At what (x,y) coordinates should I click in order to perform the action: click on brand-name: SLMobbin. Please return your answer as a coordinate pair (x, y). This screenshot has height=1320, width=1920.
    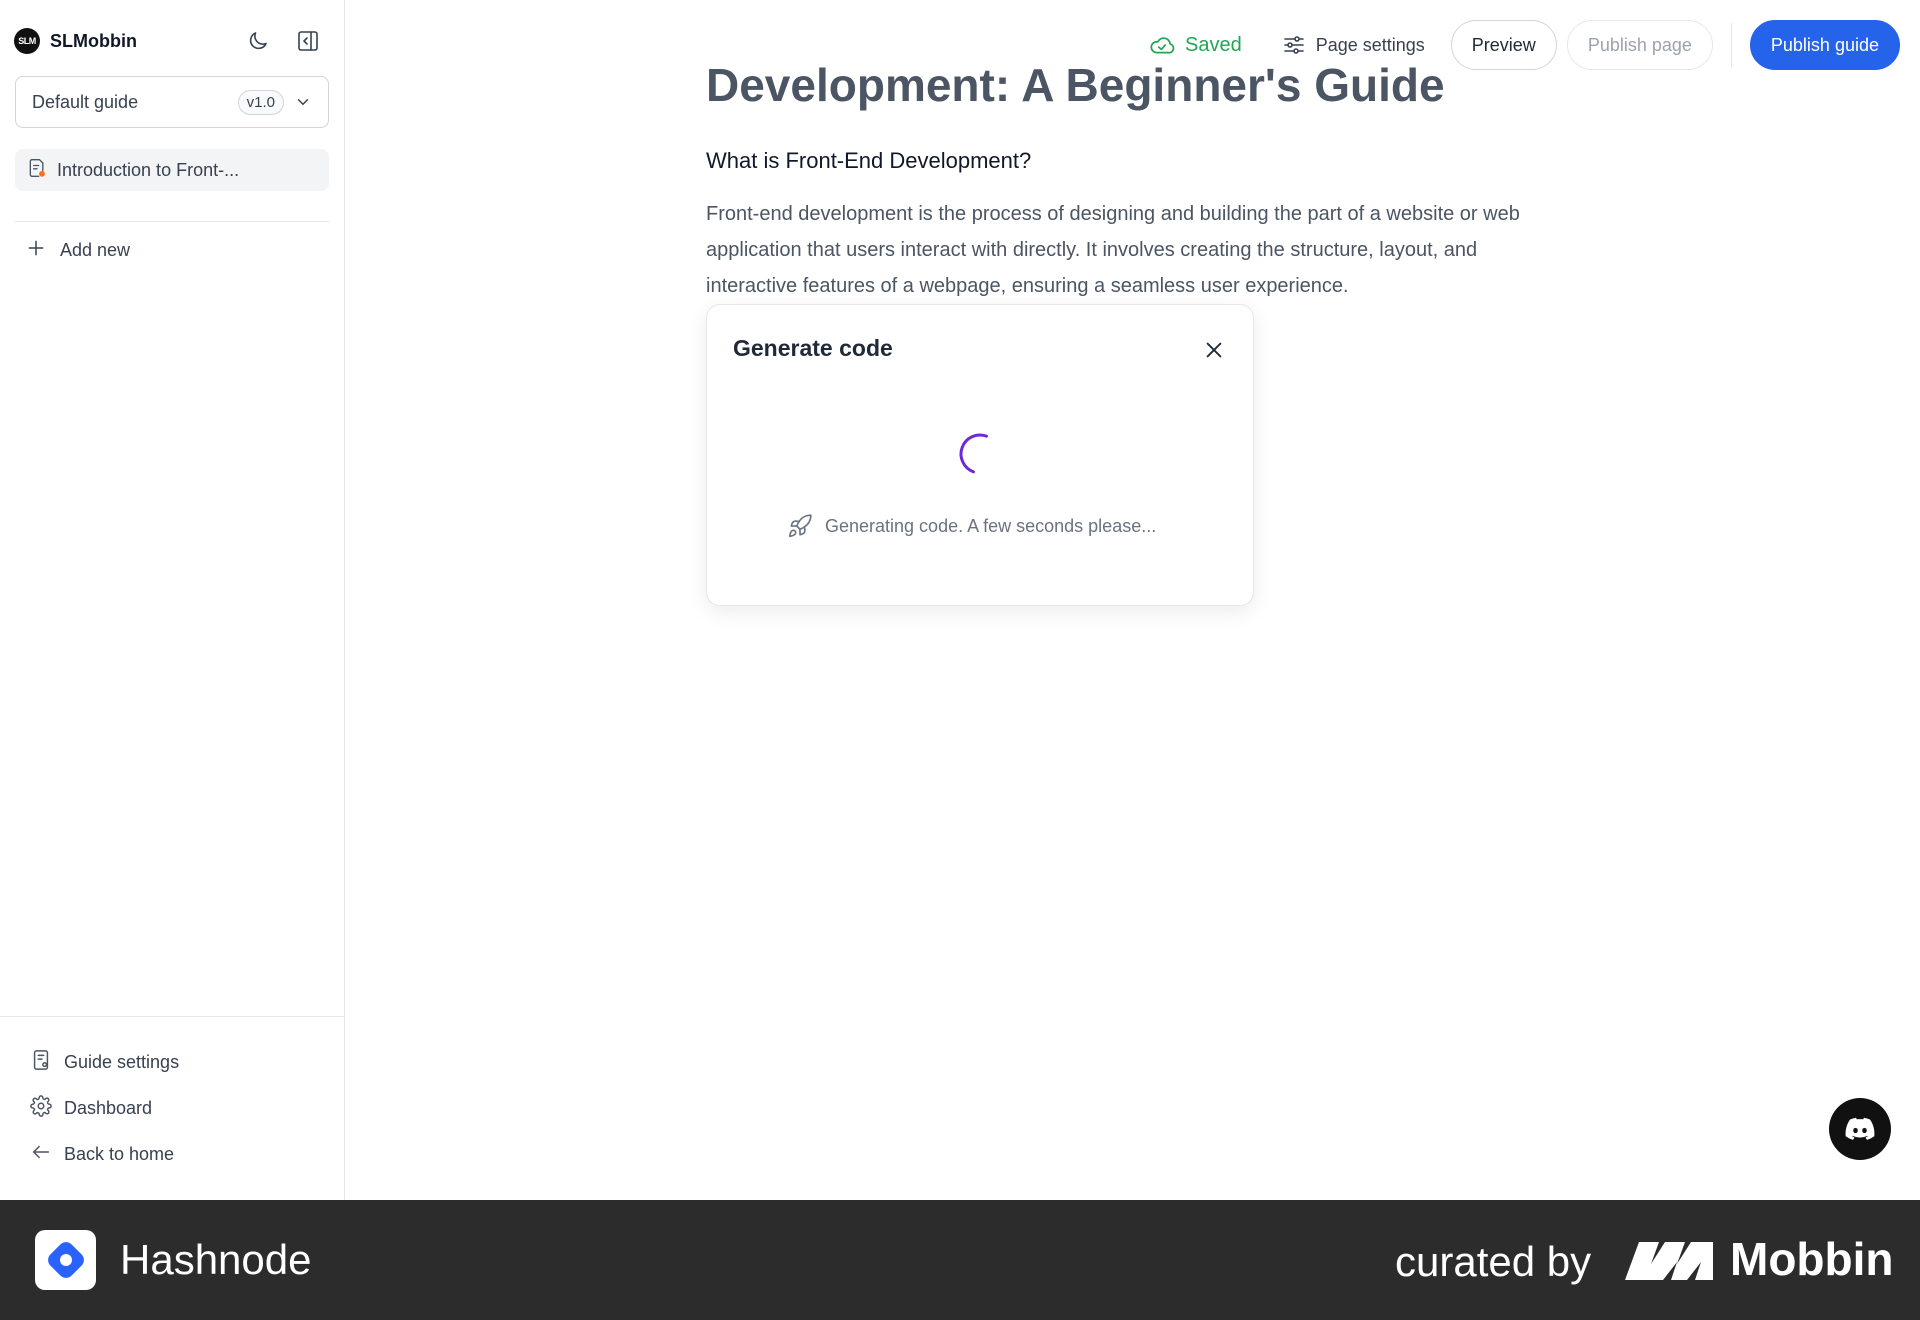
    Looking at the image, I should click on (93, 40).